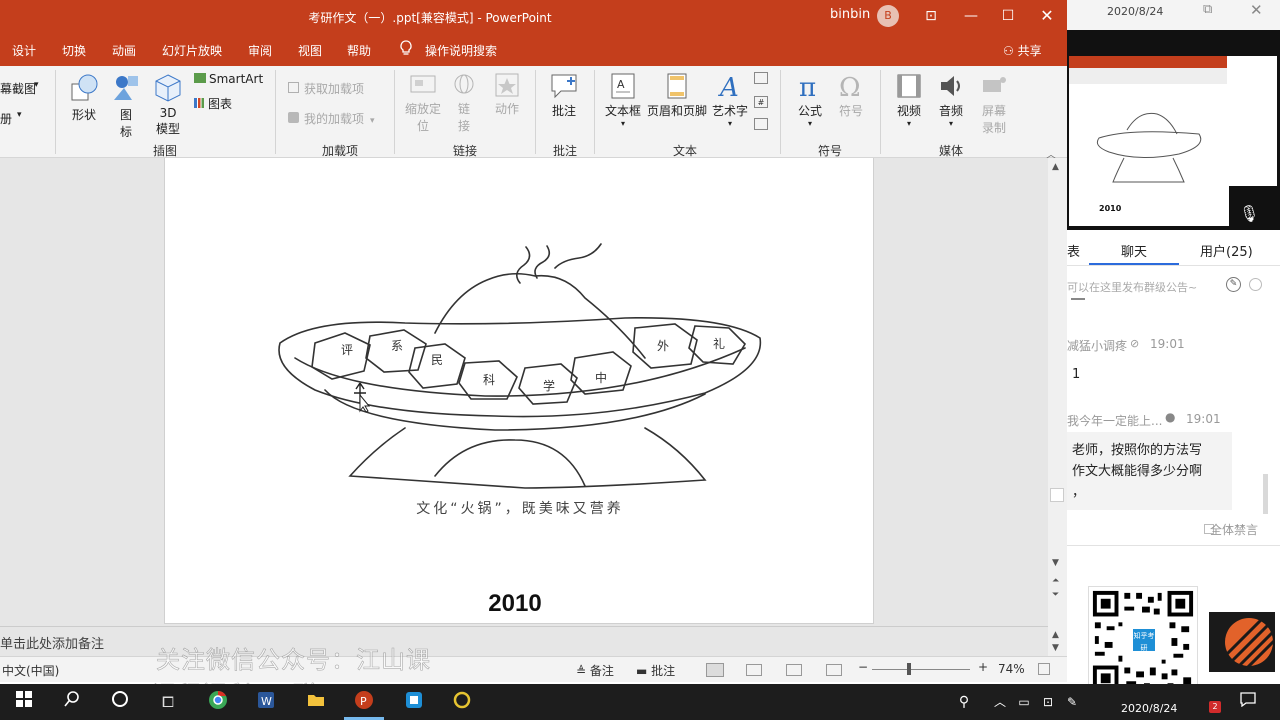 This screenshot has height=720, width=1280. Describe the element at coordinates (1255, 284) in the screenshot. I see `settings-icon` at that location.